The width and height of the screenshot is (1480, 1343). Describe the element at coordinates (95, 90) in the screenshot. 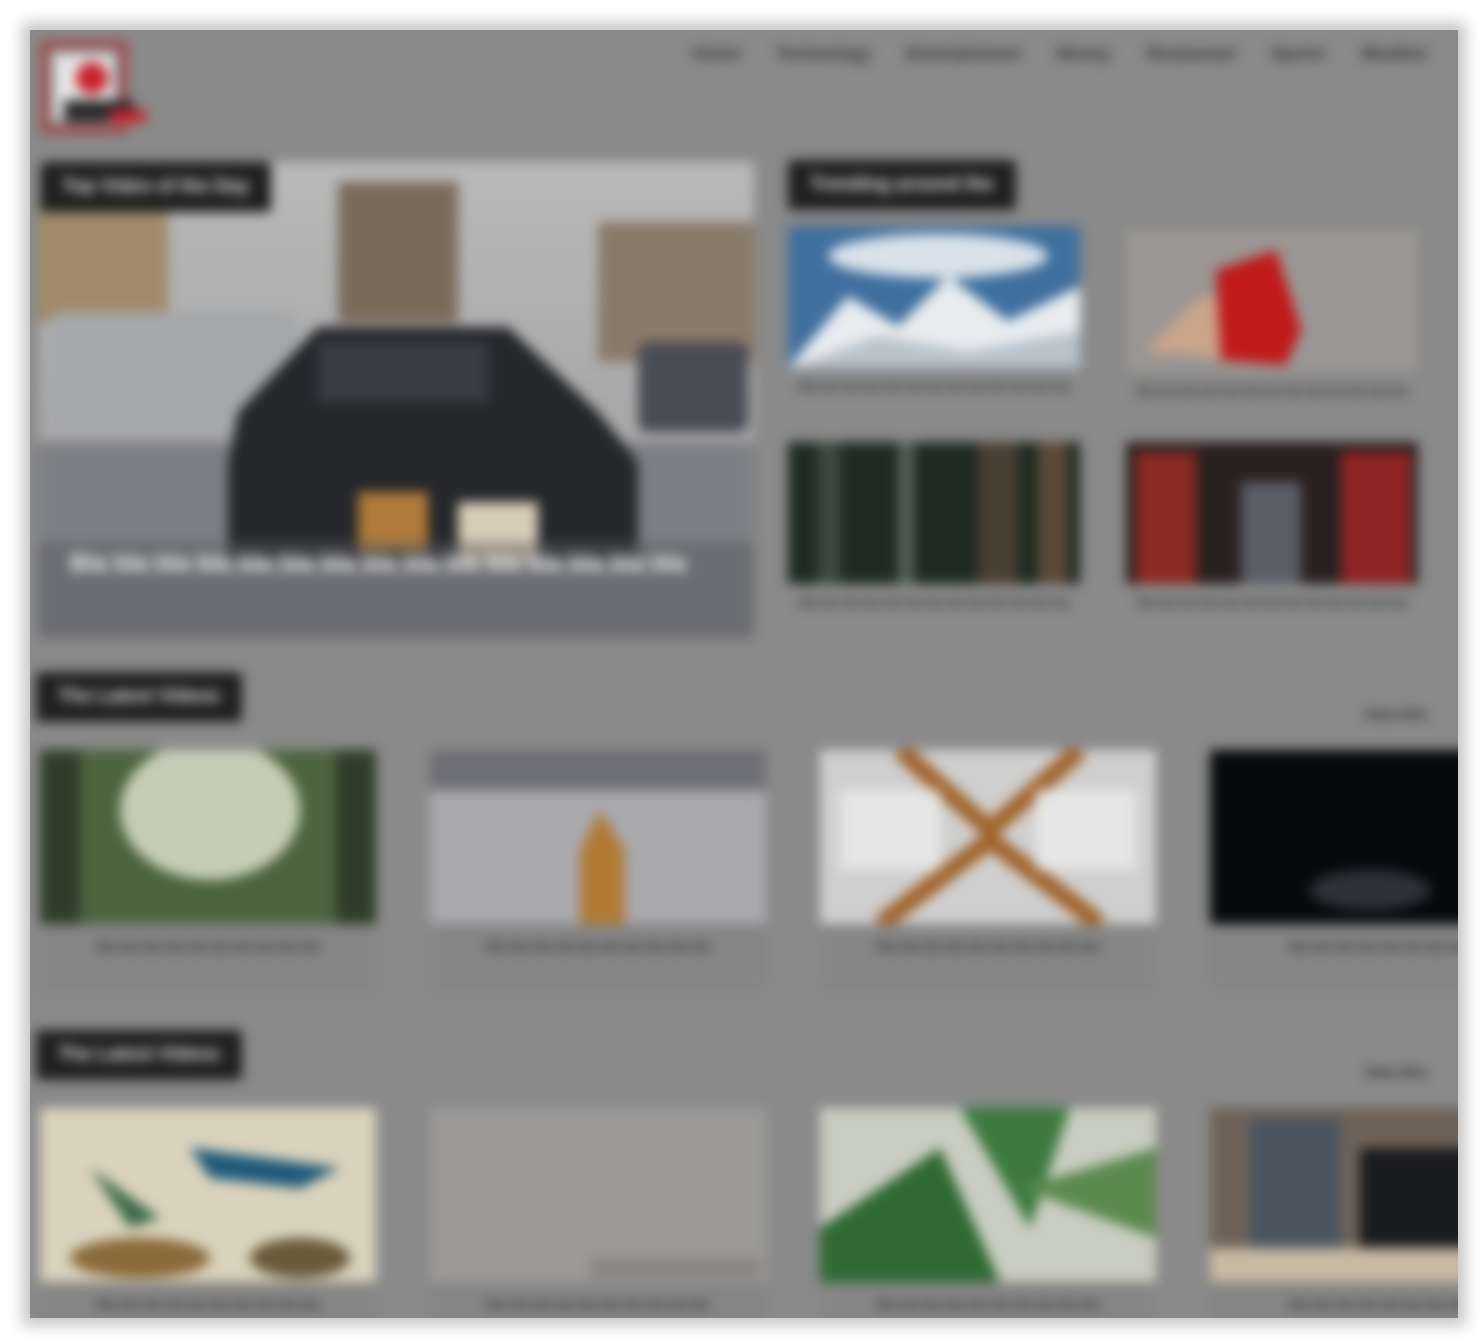

I see `site-logo-icon` at that location.